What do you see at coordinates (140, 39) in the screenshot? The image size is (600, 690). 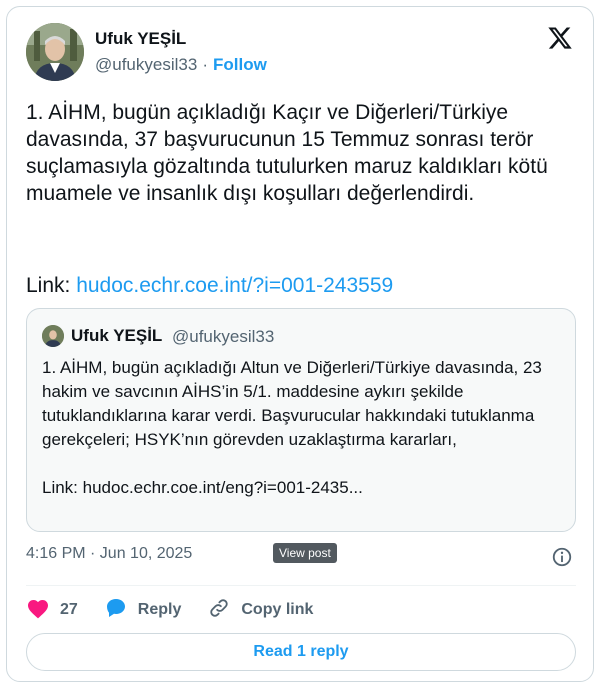 I see `author-name: Ufuk YEŞİL` at bounding box center [140, 39].